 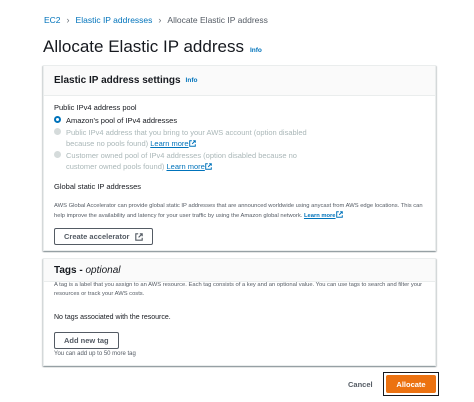 What do you see at coordinates (68, 270) in the screenshot?
I see `tags-title-text: Tags -` at bounding box center [68, 270].